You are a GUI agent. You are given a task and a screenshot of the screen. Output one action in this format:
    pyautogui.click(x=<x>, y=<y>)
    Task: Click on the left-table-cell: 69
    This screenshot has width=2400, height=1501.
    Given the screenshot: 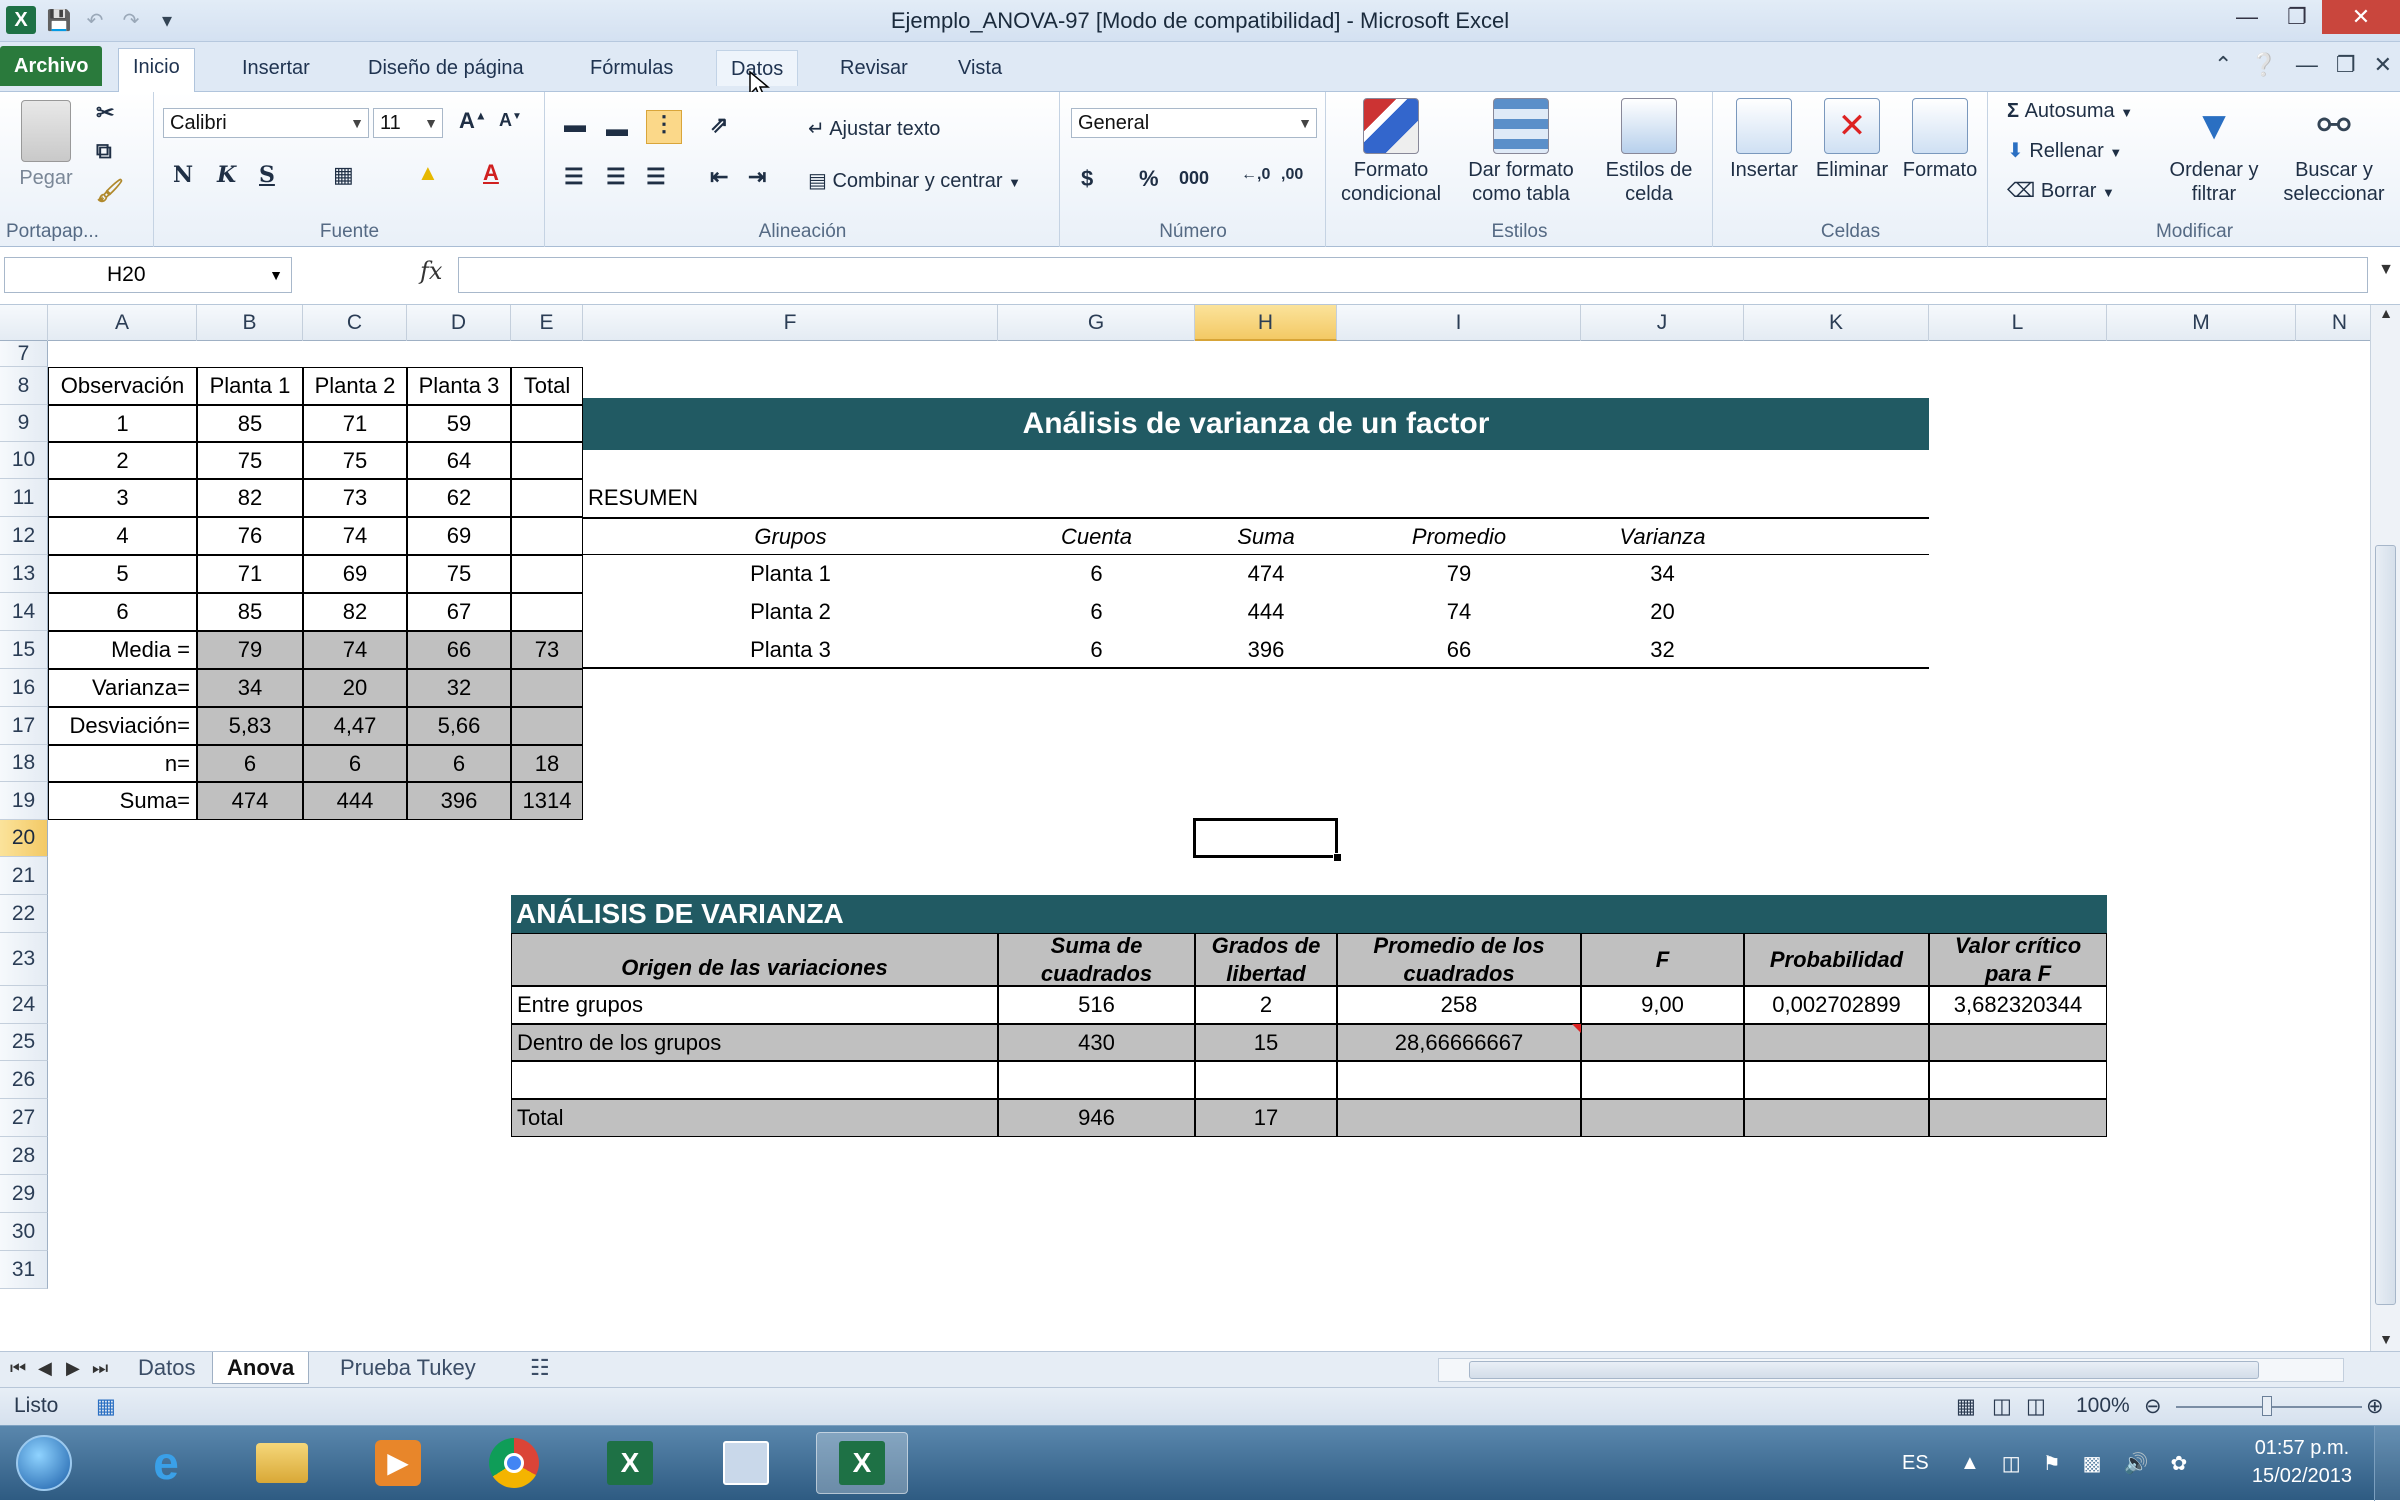 What is the action you would take?
    pyautogui.click(x=459, y=536)
    